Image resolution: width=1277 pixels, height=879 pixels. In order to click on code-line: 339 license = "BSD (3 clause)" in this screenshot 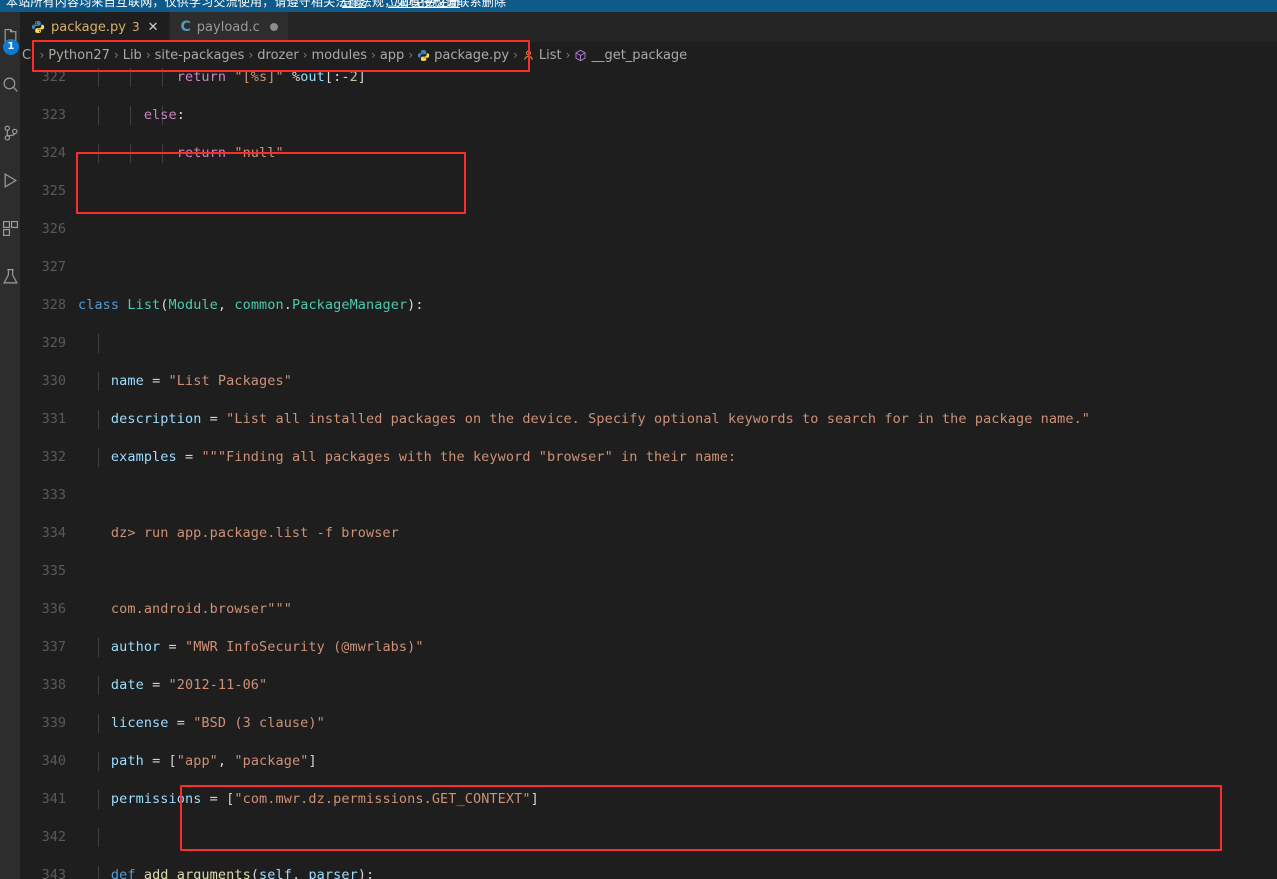, I will do `click(648, 723)`.